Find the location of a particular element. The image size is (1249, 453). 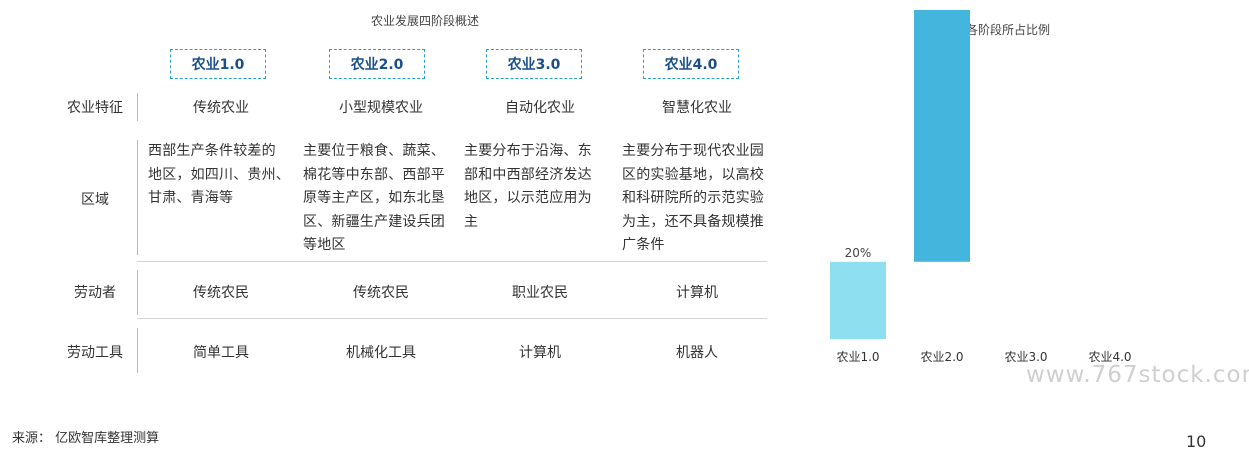

row-label-feature: 农业特征 is located at coordinates (95, 108).